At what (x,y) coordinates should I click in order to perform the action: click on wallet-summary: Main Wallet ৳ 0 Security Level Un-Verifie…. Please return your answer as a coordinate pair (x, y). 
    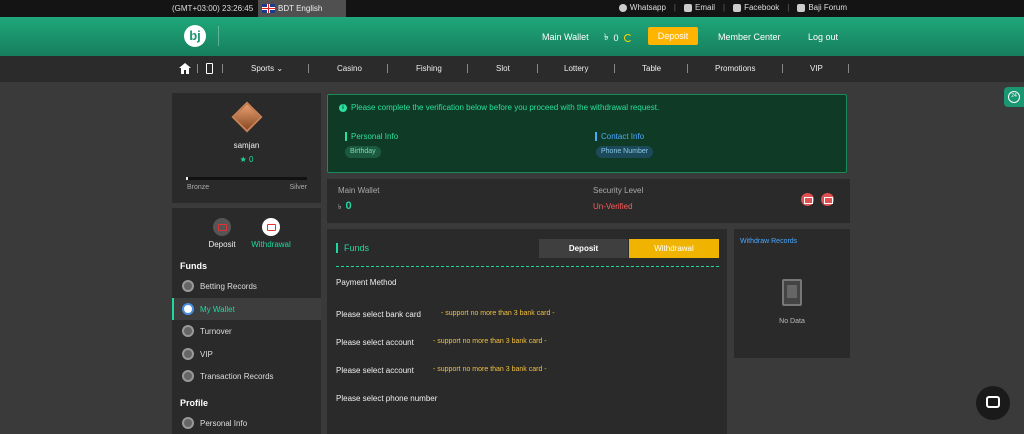
    Looking at the image, I should click on (588, 201).